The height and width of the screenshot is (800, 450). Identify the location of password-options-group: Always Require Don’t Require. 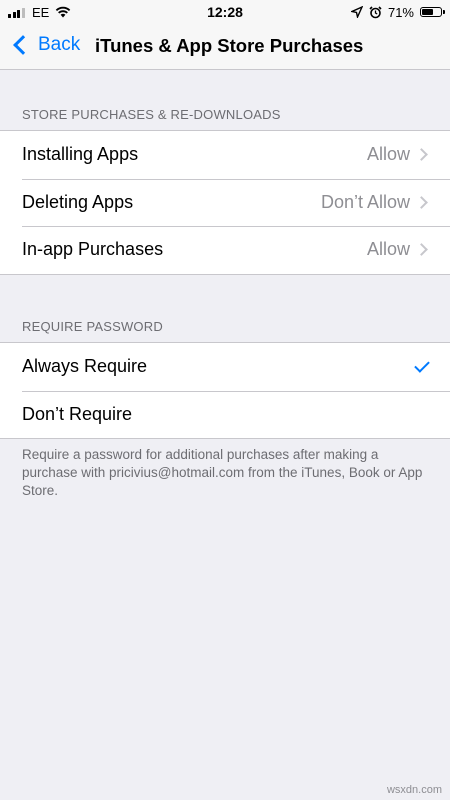
(225, 390).